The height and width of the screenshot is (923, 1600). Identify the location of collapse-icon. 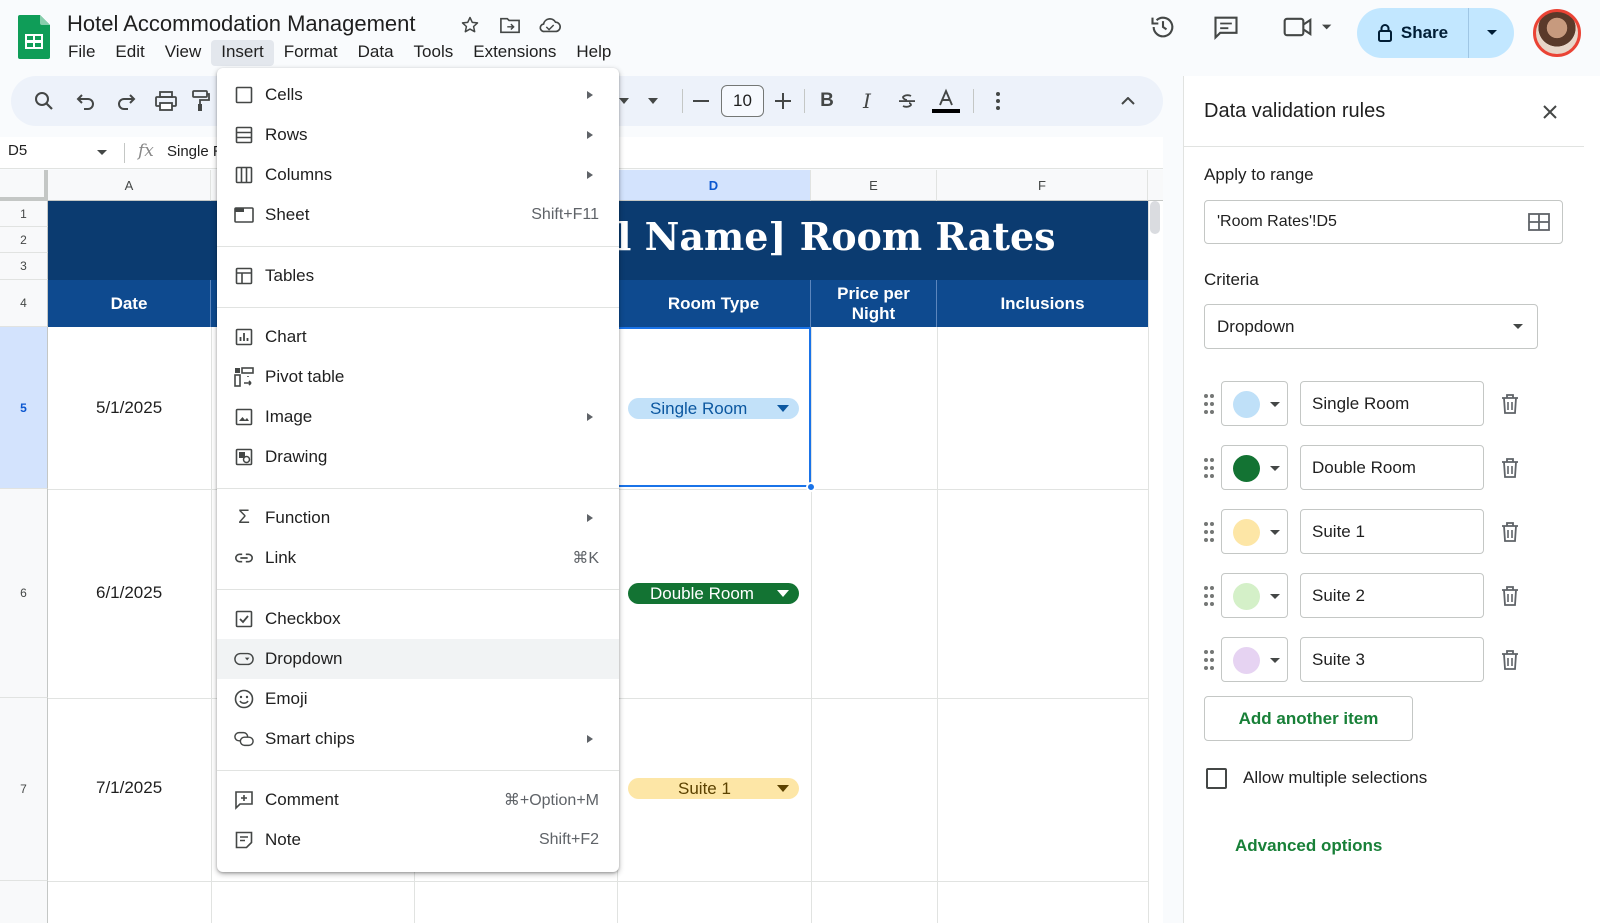
(1128, 101).